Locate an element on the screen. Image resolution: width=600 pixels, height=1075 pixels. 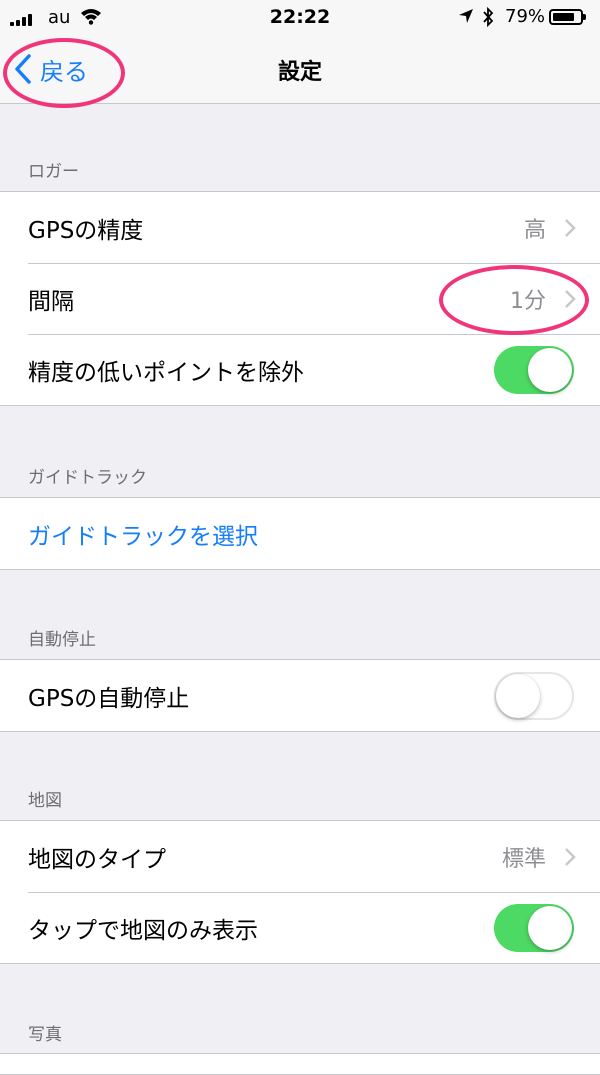
select-guide-track-link: ガイドトラックを選択 is located at coordinates (143, 534).